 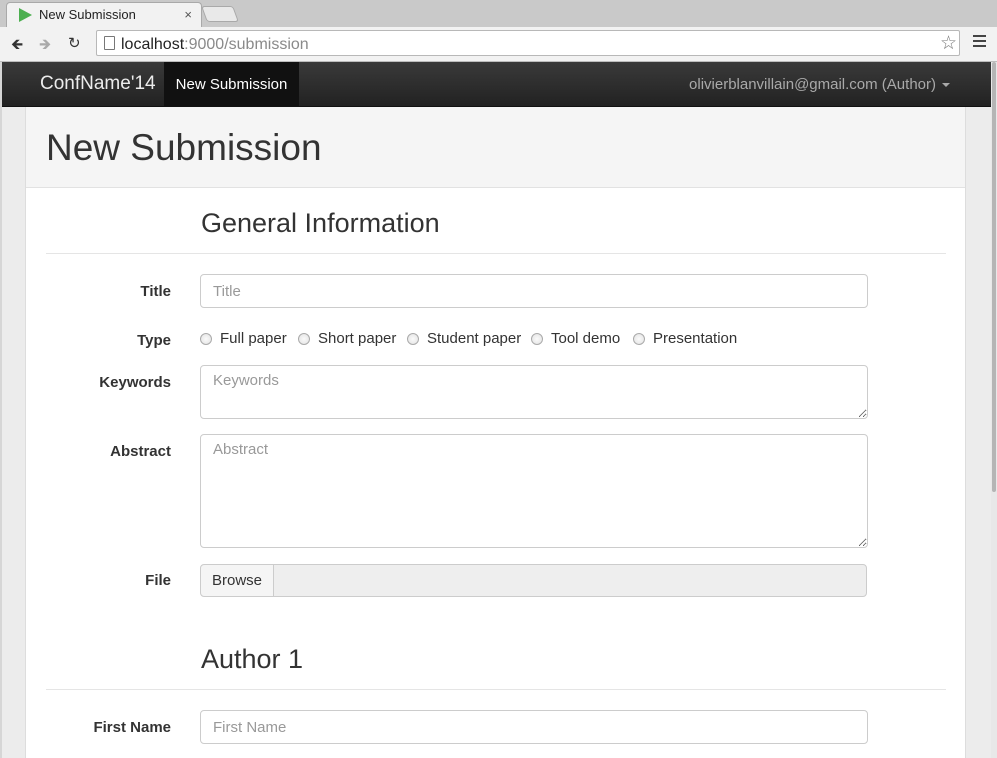 What do you see at coordinates (87, 14) in the screenshot?
I see `tab-title: New Submission` at bounding box center [87, 14].